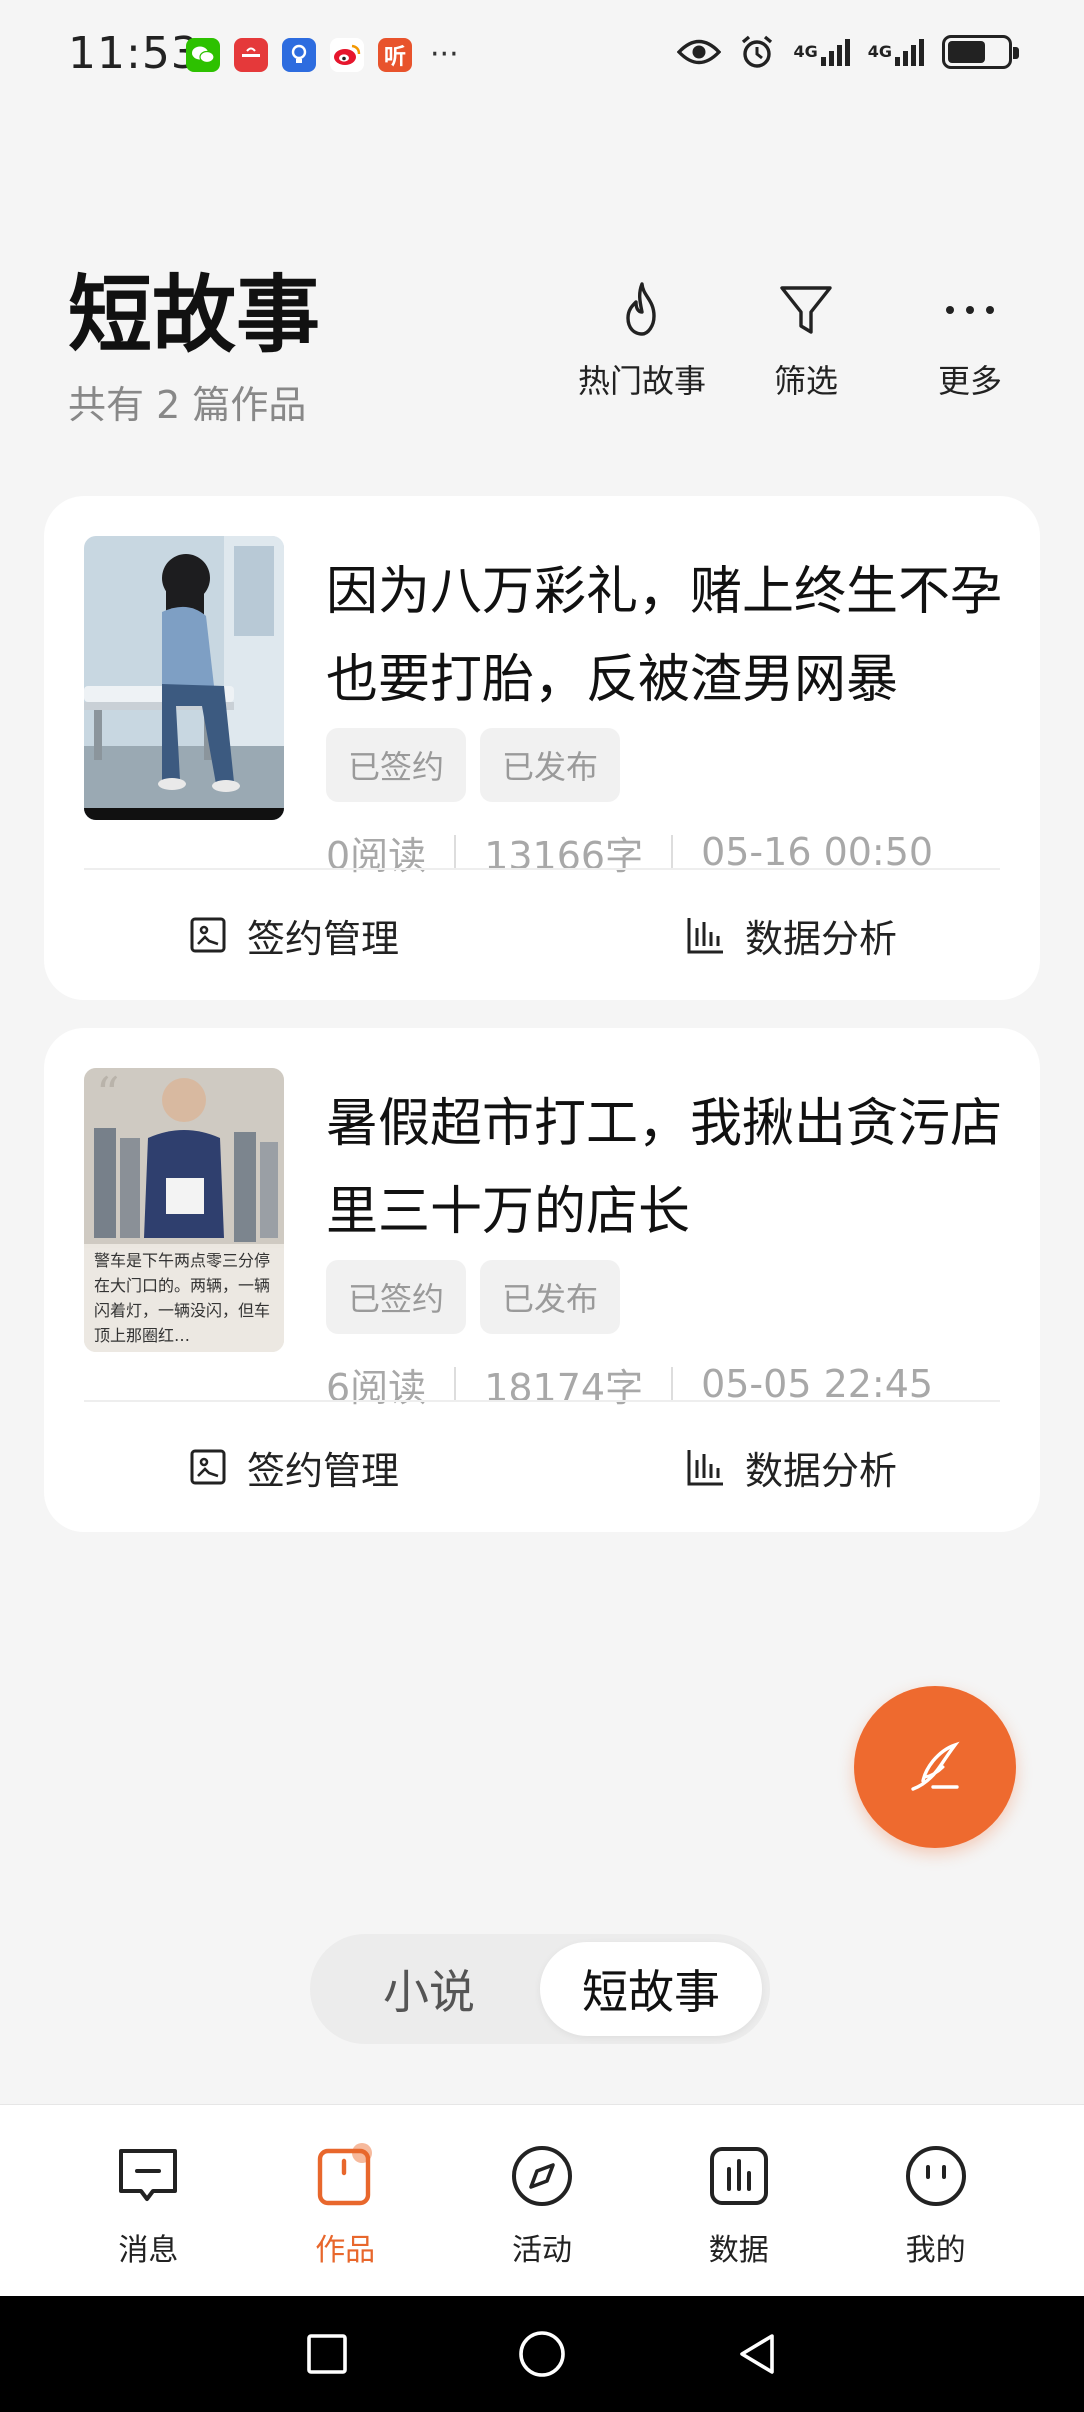 The height and width of the screenshot is (2412, 1084). Describe the element at coordinates (347, 55) in the screenshot. I see `weibo-icon` at that location.